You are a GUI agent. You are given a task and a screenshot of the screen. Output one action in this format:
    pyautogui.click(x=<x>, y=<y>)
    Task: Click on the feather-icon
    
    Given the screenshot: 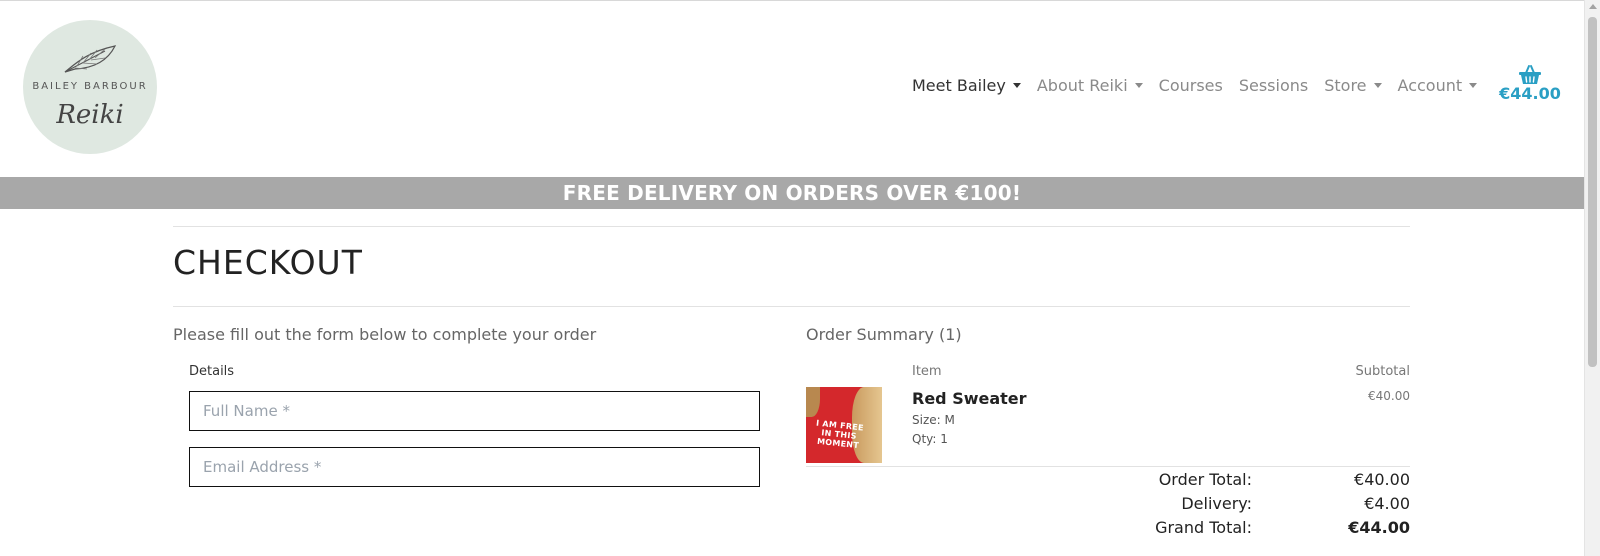 What is the action you would take?
    pyautogui.click(x=90, y=59)
    